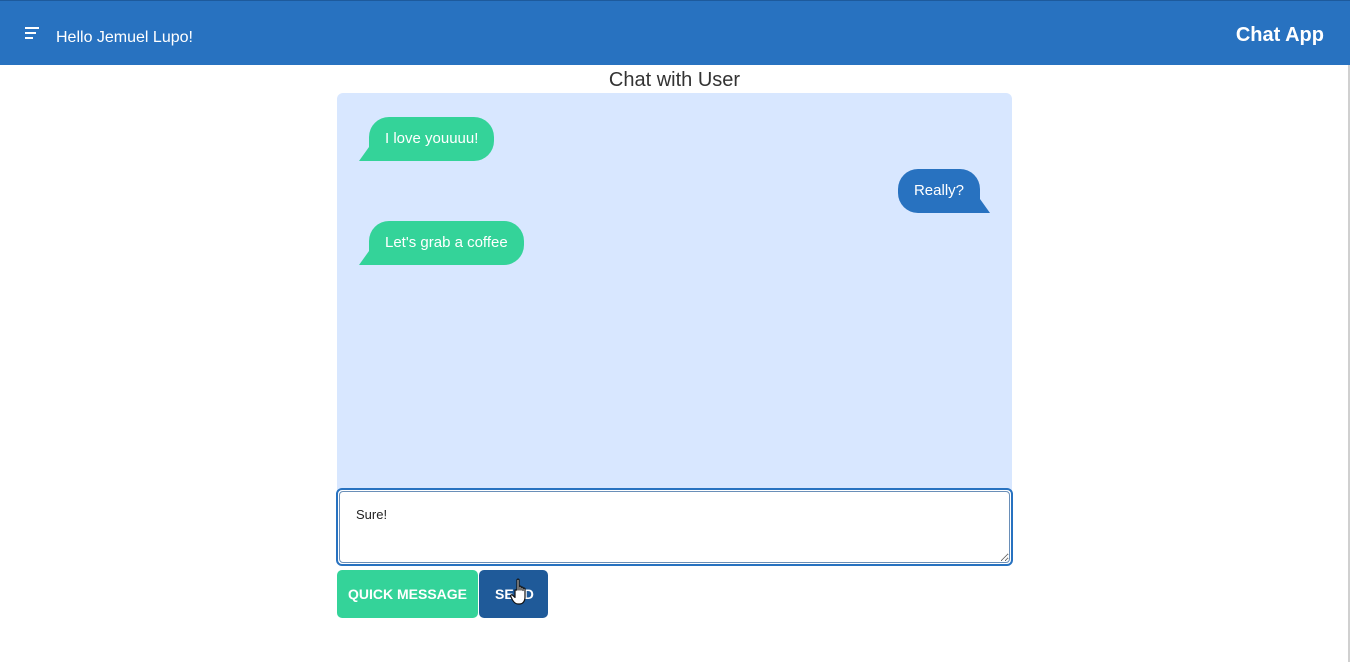 This screenshot has width=1350, height=662. Describe the element at coordinates (124, 37) in the screenshot. I see `greeting-text: Hello Jemuel Lupo!` at that location.